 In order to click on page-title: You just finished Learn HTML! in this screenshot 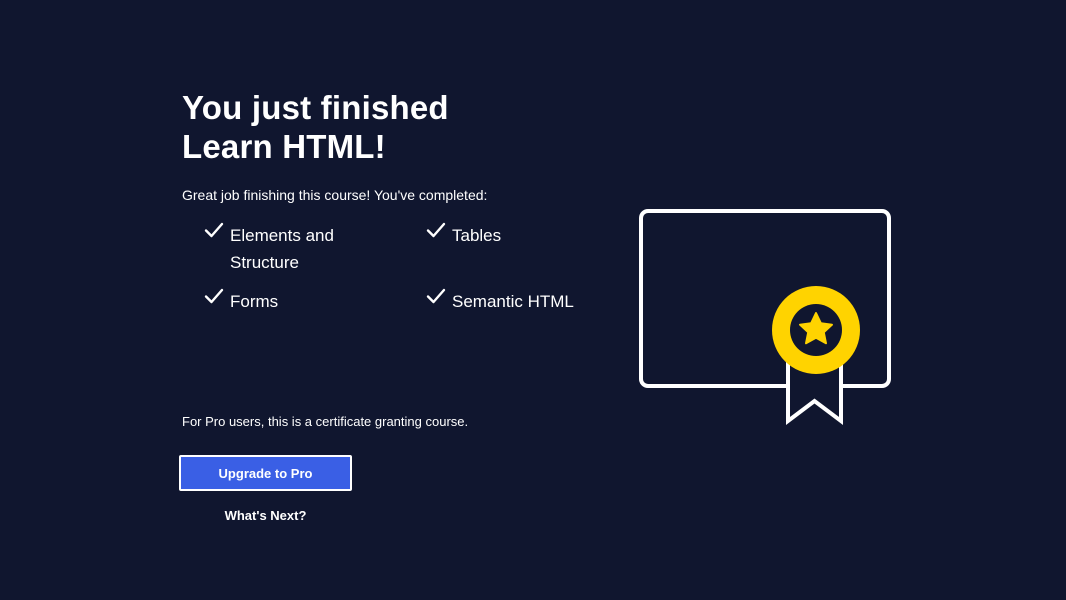, I will do `click(392, 127)`.